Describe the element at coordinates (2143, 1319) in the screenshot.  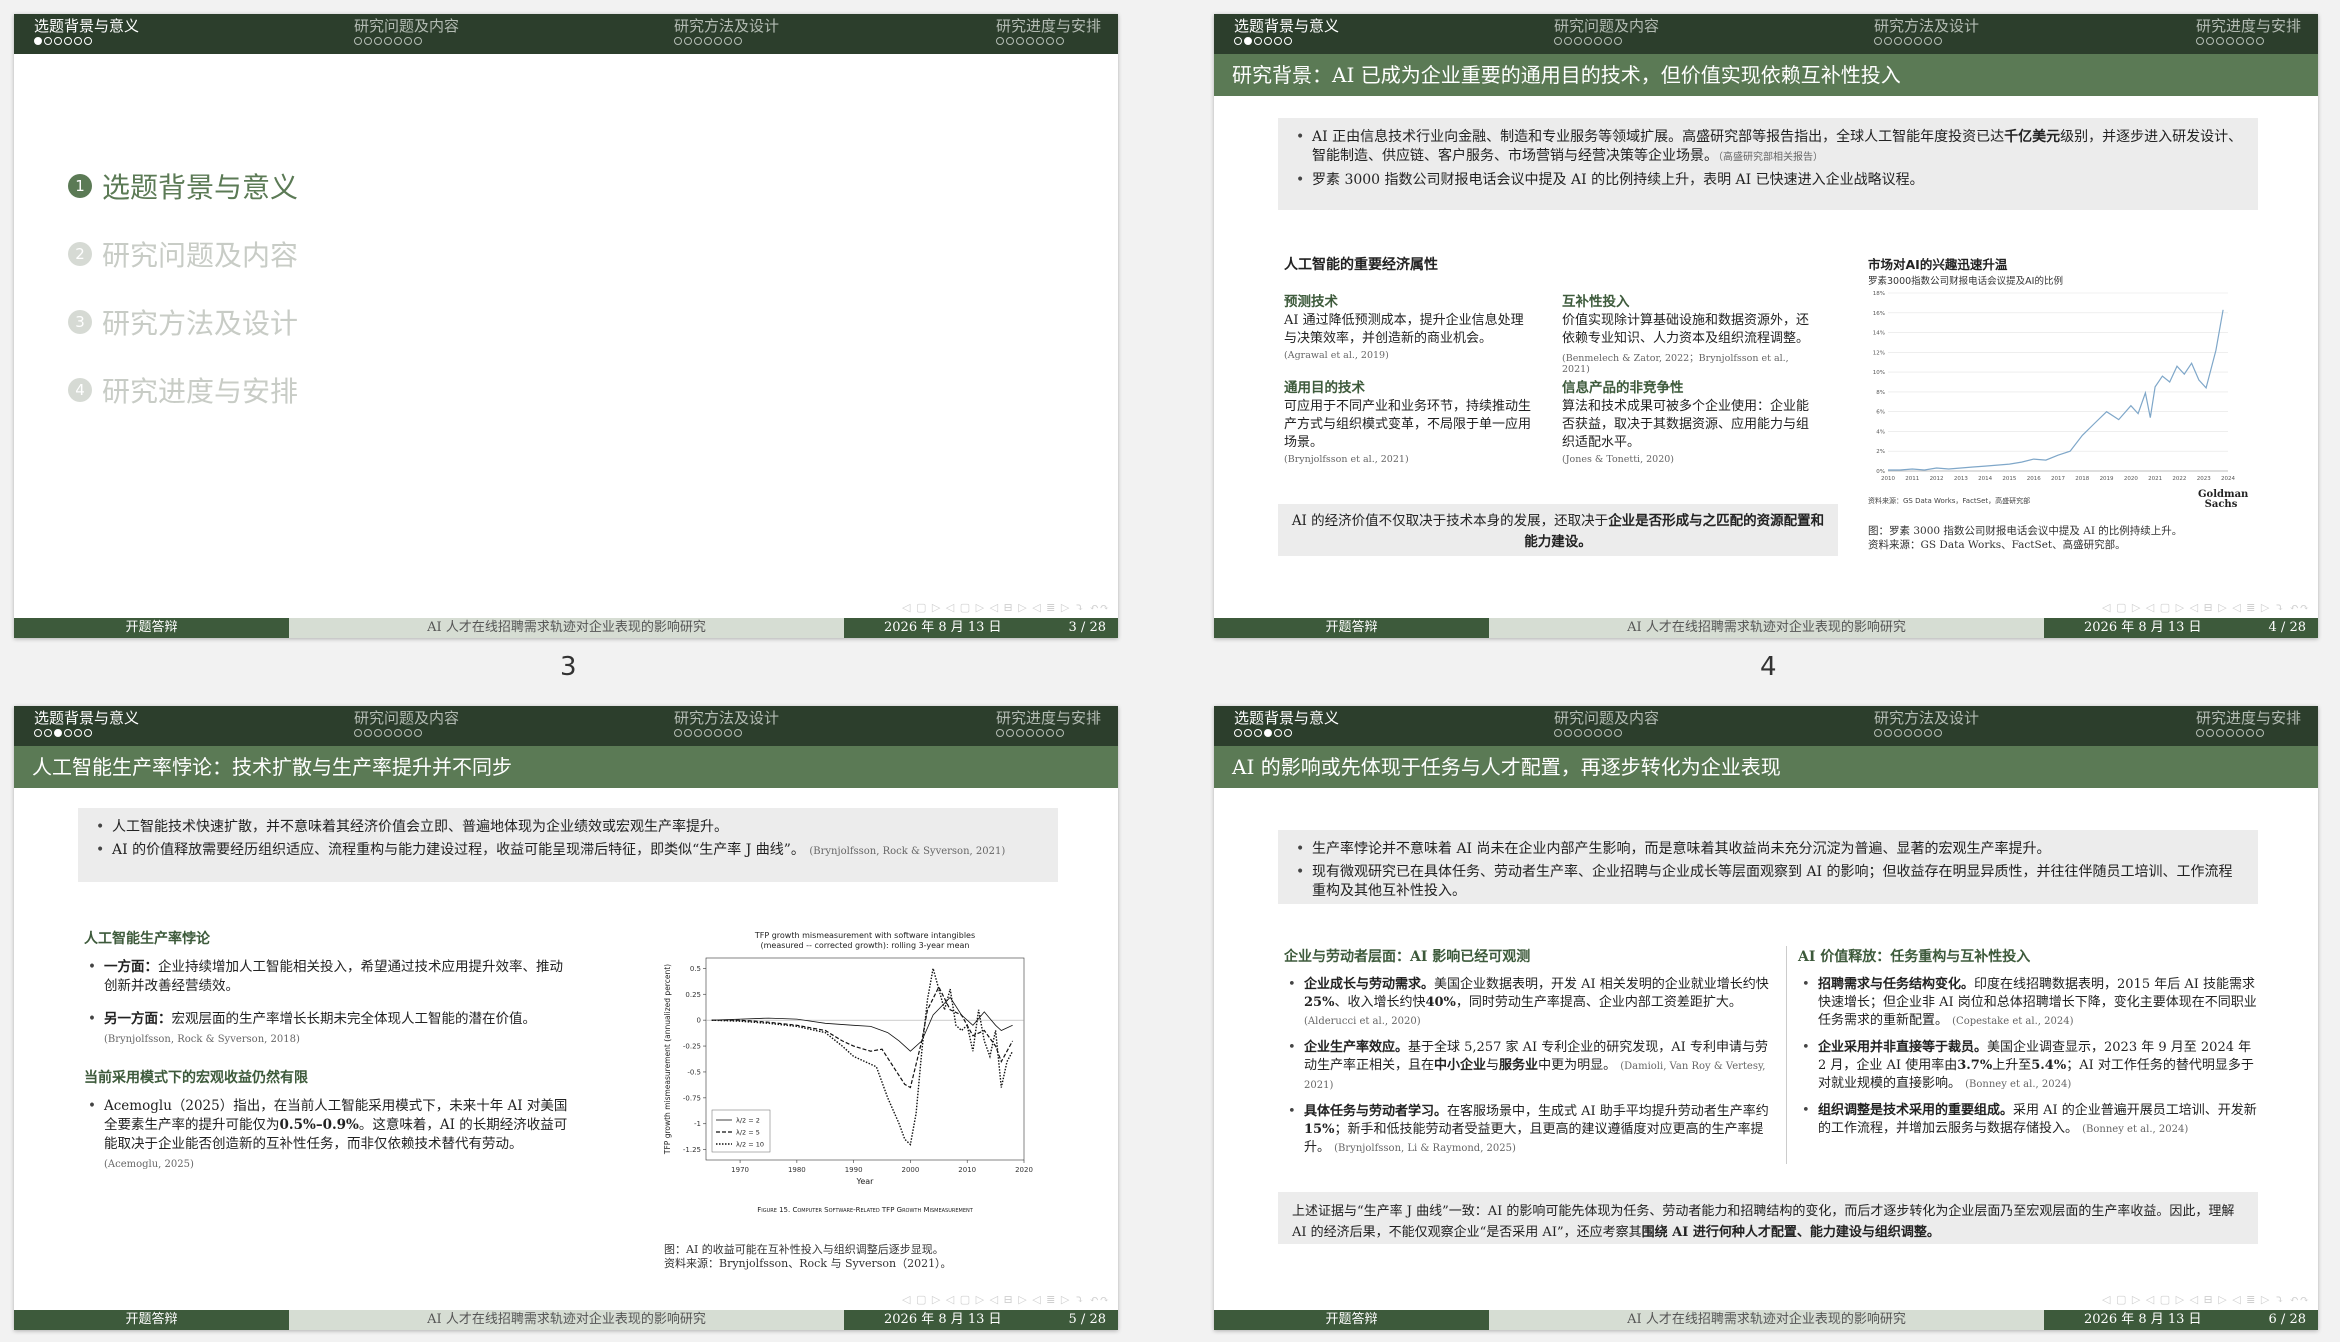
I see `footer-date: 2026 年 8 月 13 日` at that location.